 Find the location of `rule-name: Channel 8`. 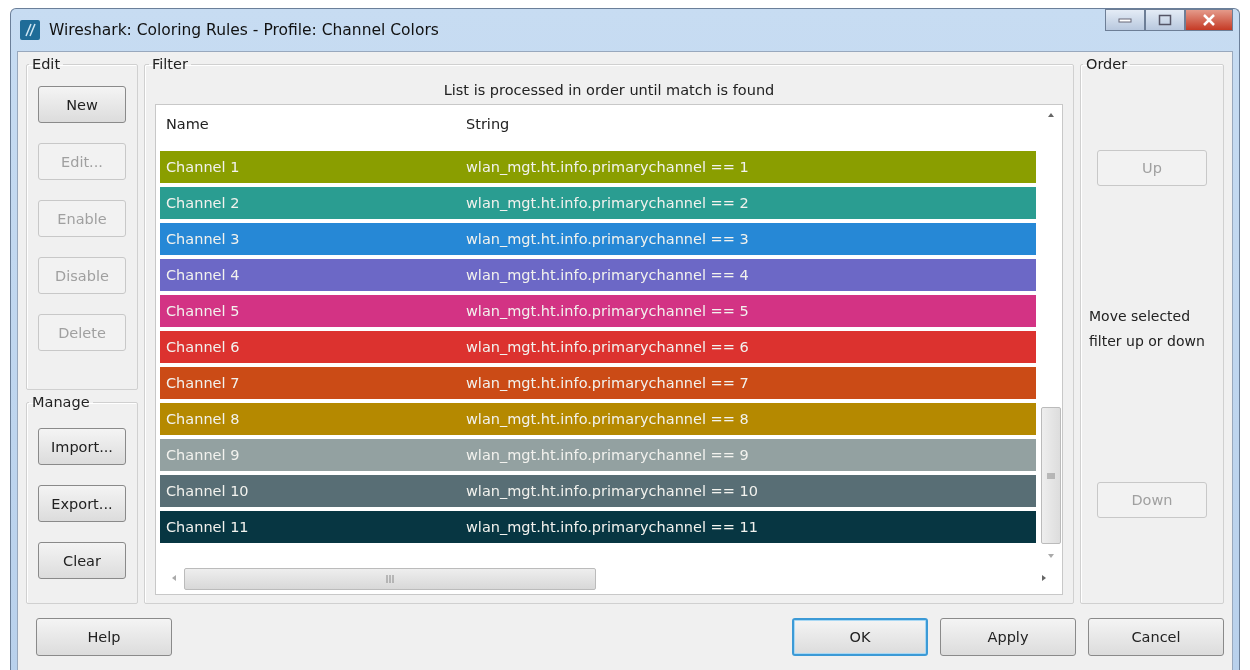

rule-name: Channel 8 is located at coordinates (203, 419).